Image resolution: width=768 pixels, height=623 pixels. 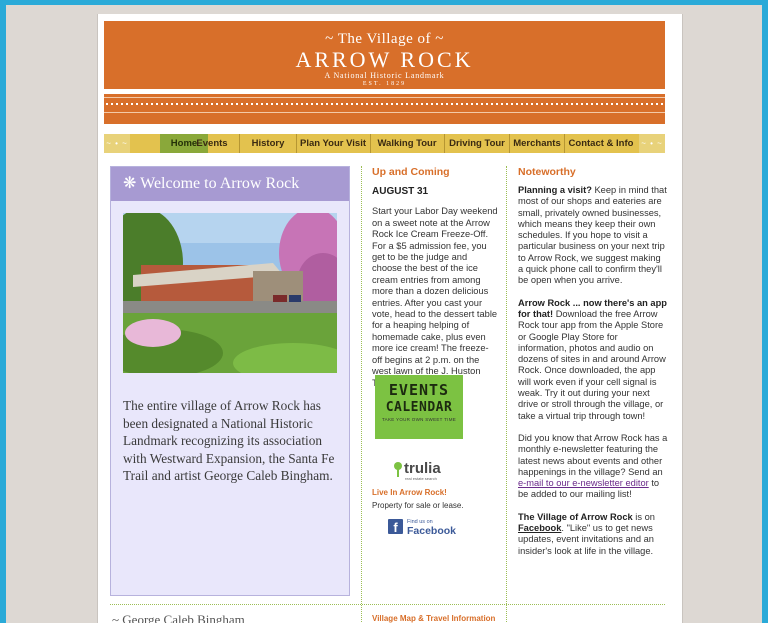 What do you see at coordinates (384, 97) in the screenshot?
I see `band-line-top` at bounding box center [384, 97].